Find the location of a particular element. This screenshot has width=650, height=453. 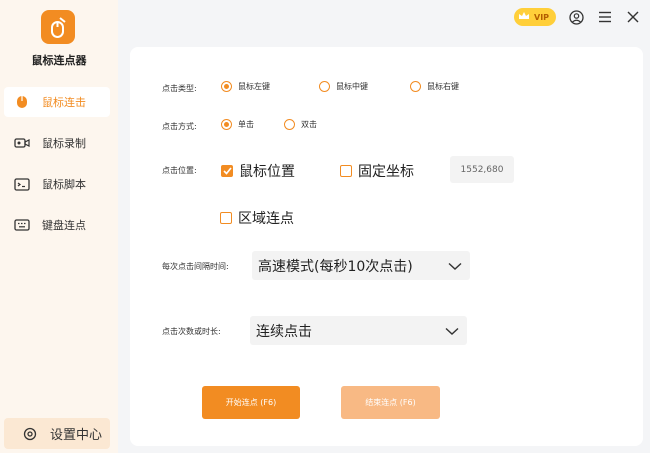

crown-icon is located at coordinates (524, 17).